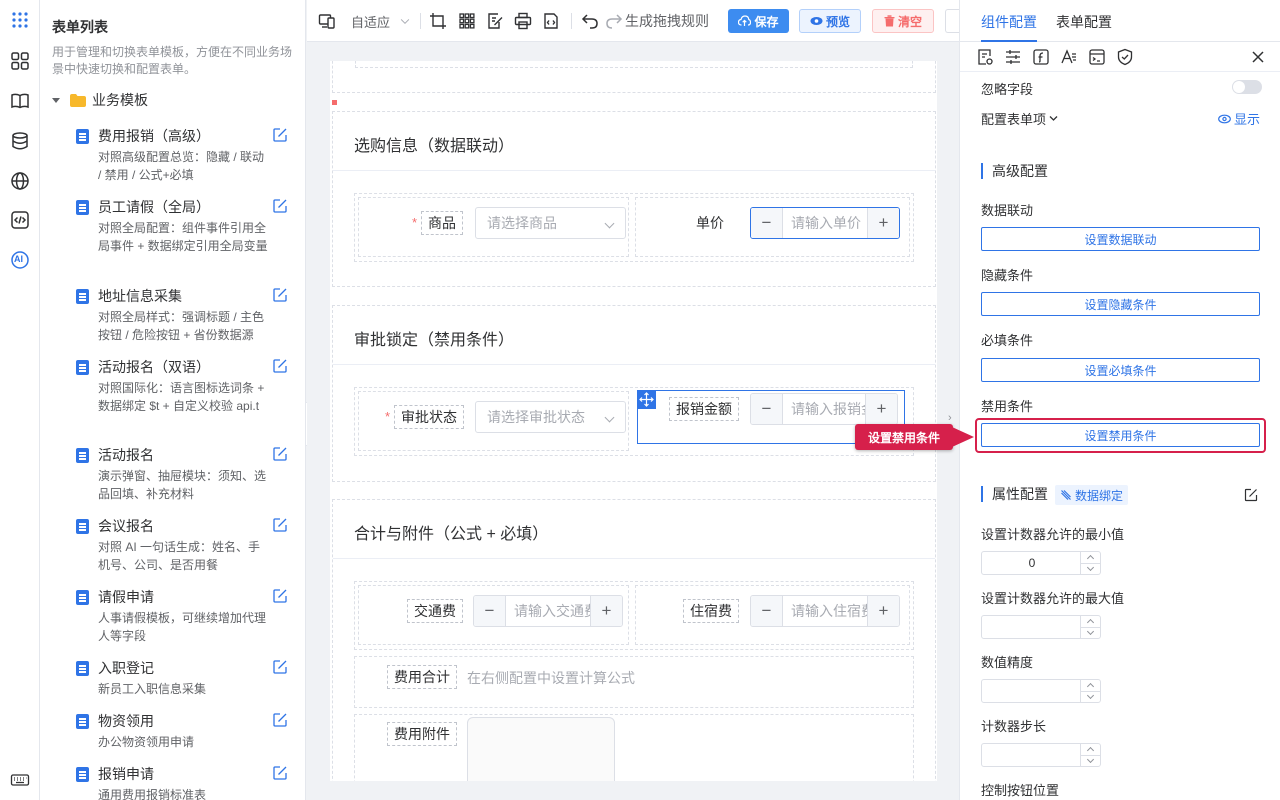  I want to click on form-item: 费用合计 在右侧配置中设置计算公式, so click(634, 682).